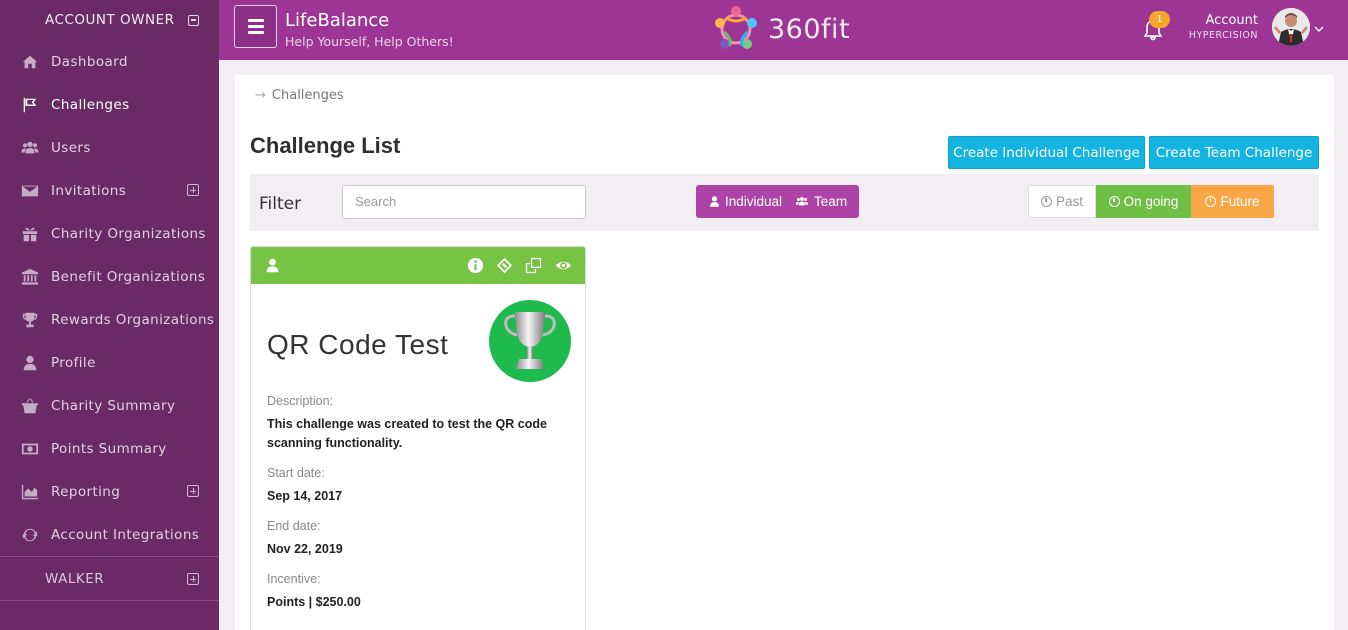 Image resolution: width=1348 pixels, height=630 pixels. What do you see at coordinates (30, 449) in the screenshot?
I see `money-icon` at bounding box center [30, 449].